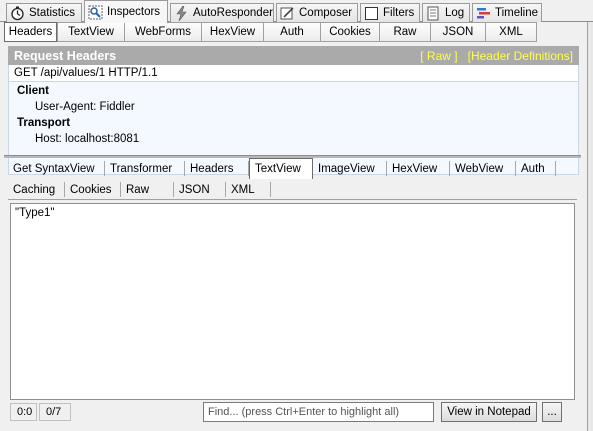  Describe the element at coordinates (483, 13) in the screenshot. I see `timeline-icon` at that location.